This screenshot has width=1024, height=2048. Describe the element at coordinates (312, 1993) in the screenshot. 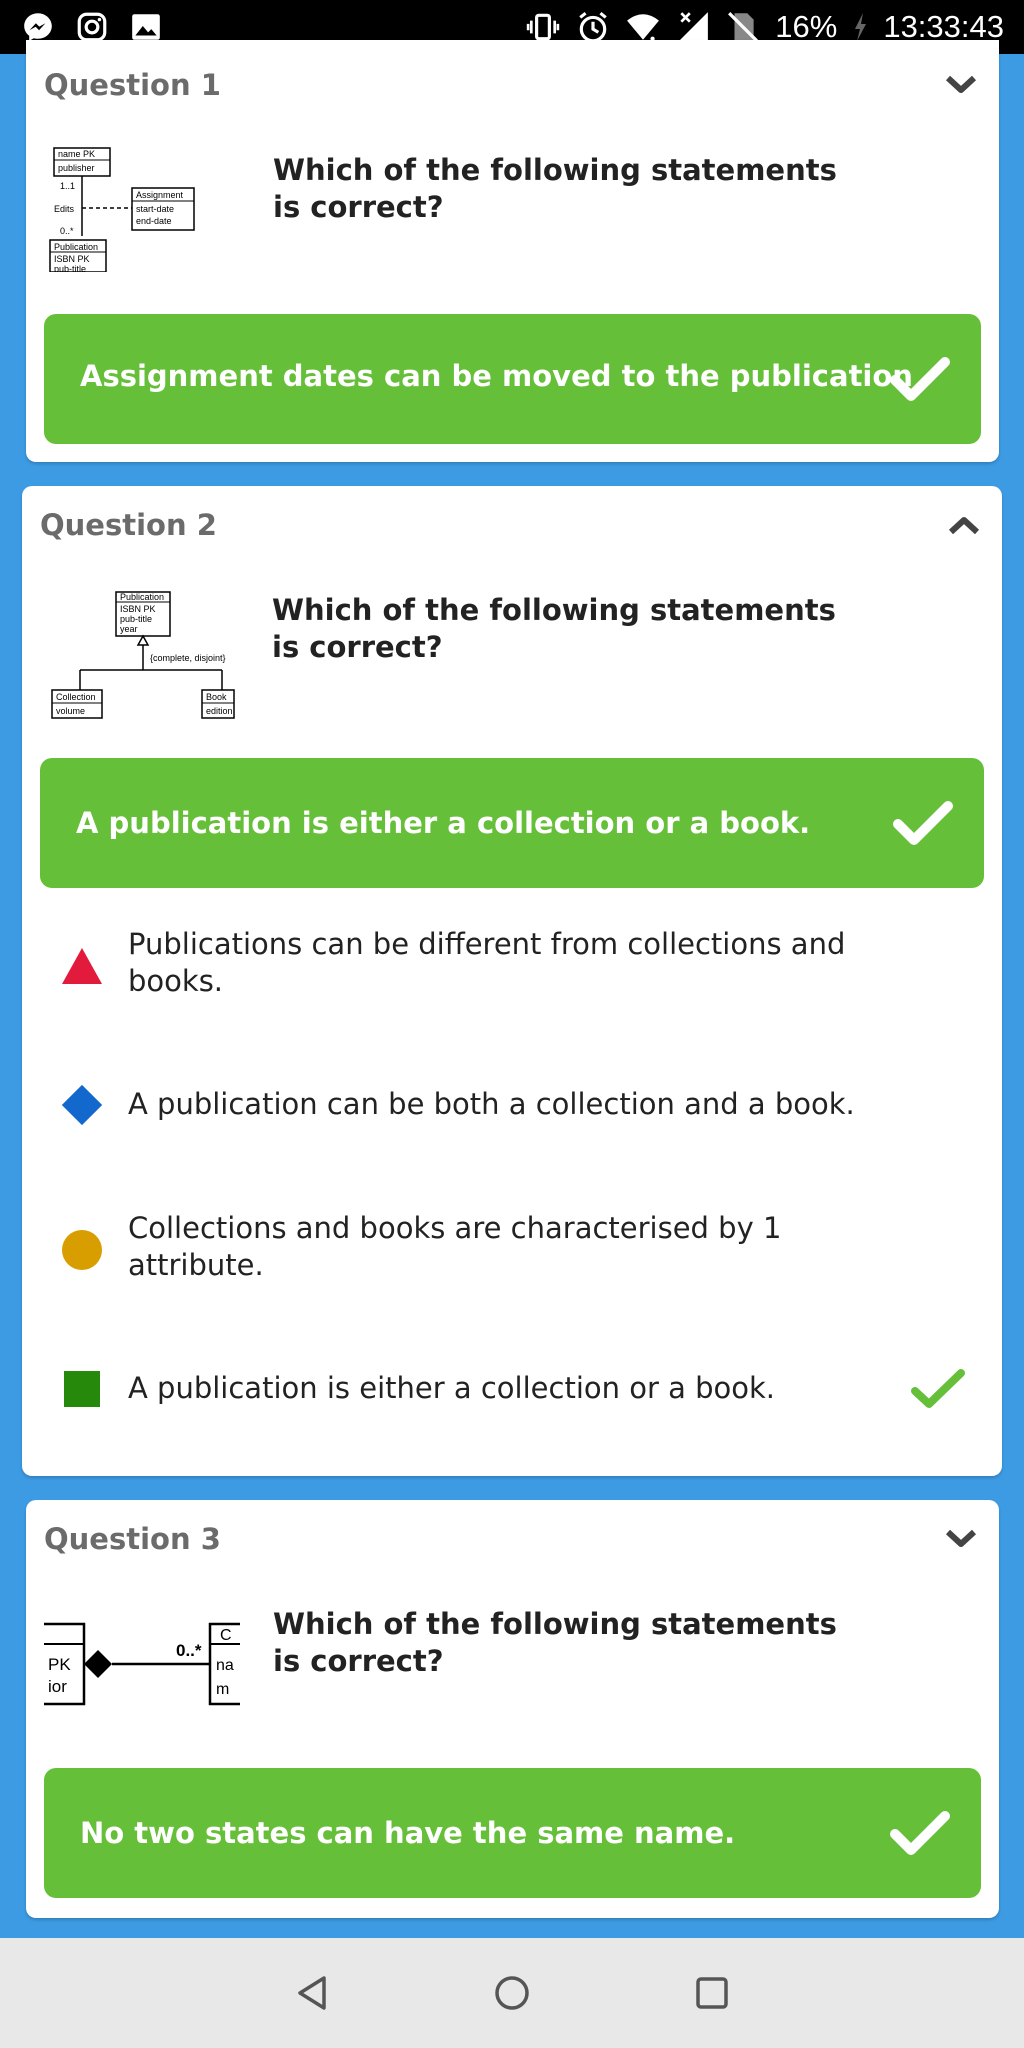

I see `back-icon` at that location.